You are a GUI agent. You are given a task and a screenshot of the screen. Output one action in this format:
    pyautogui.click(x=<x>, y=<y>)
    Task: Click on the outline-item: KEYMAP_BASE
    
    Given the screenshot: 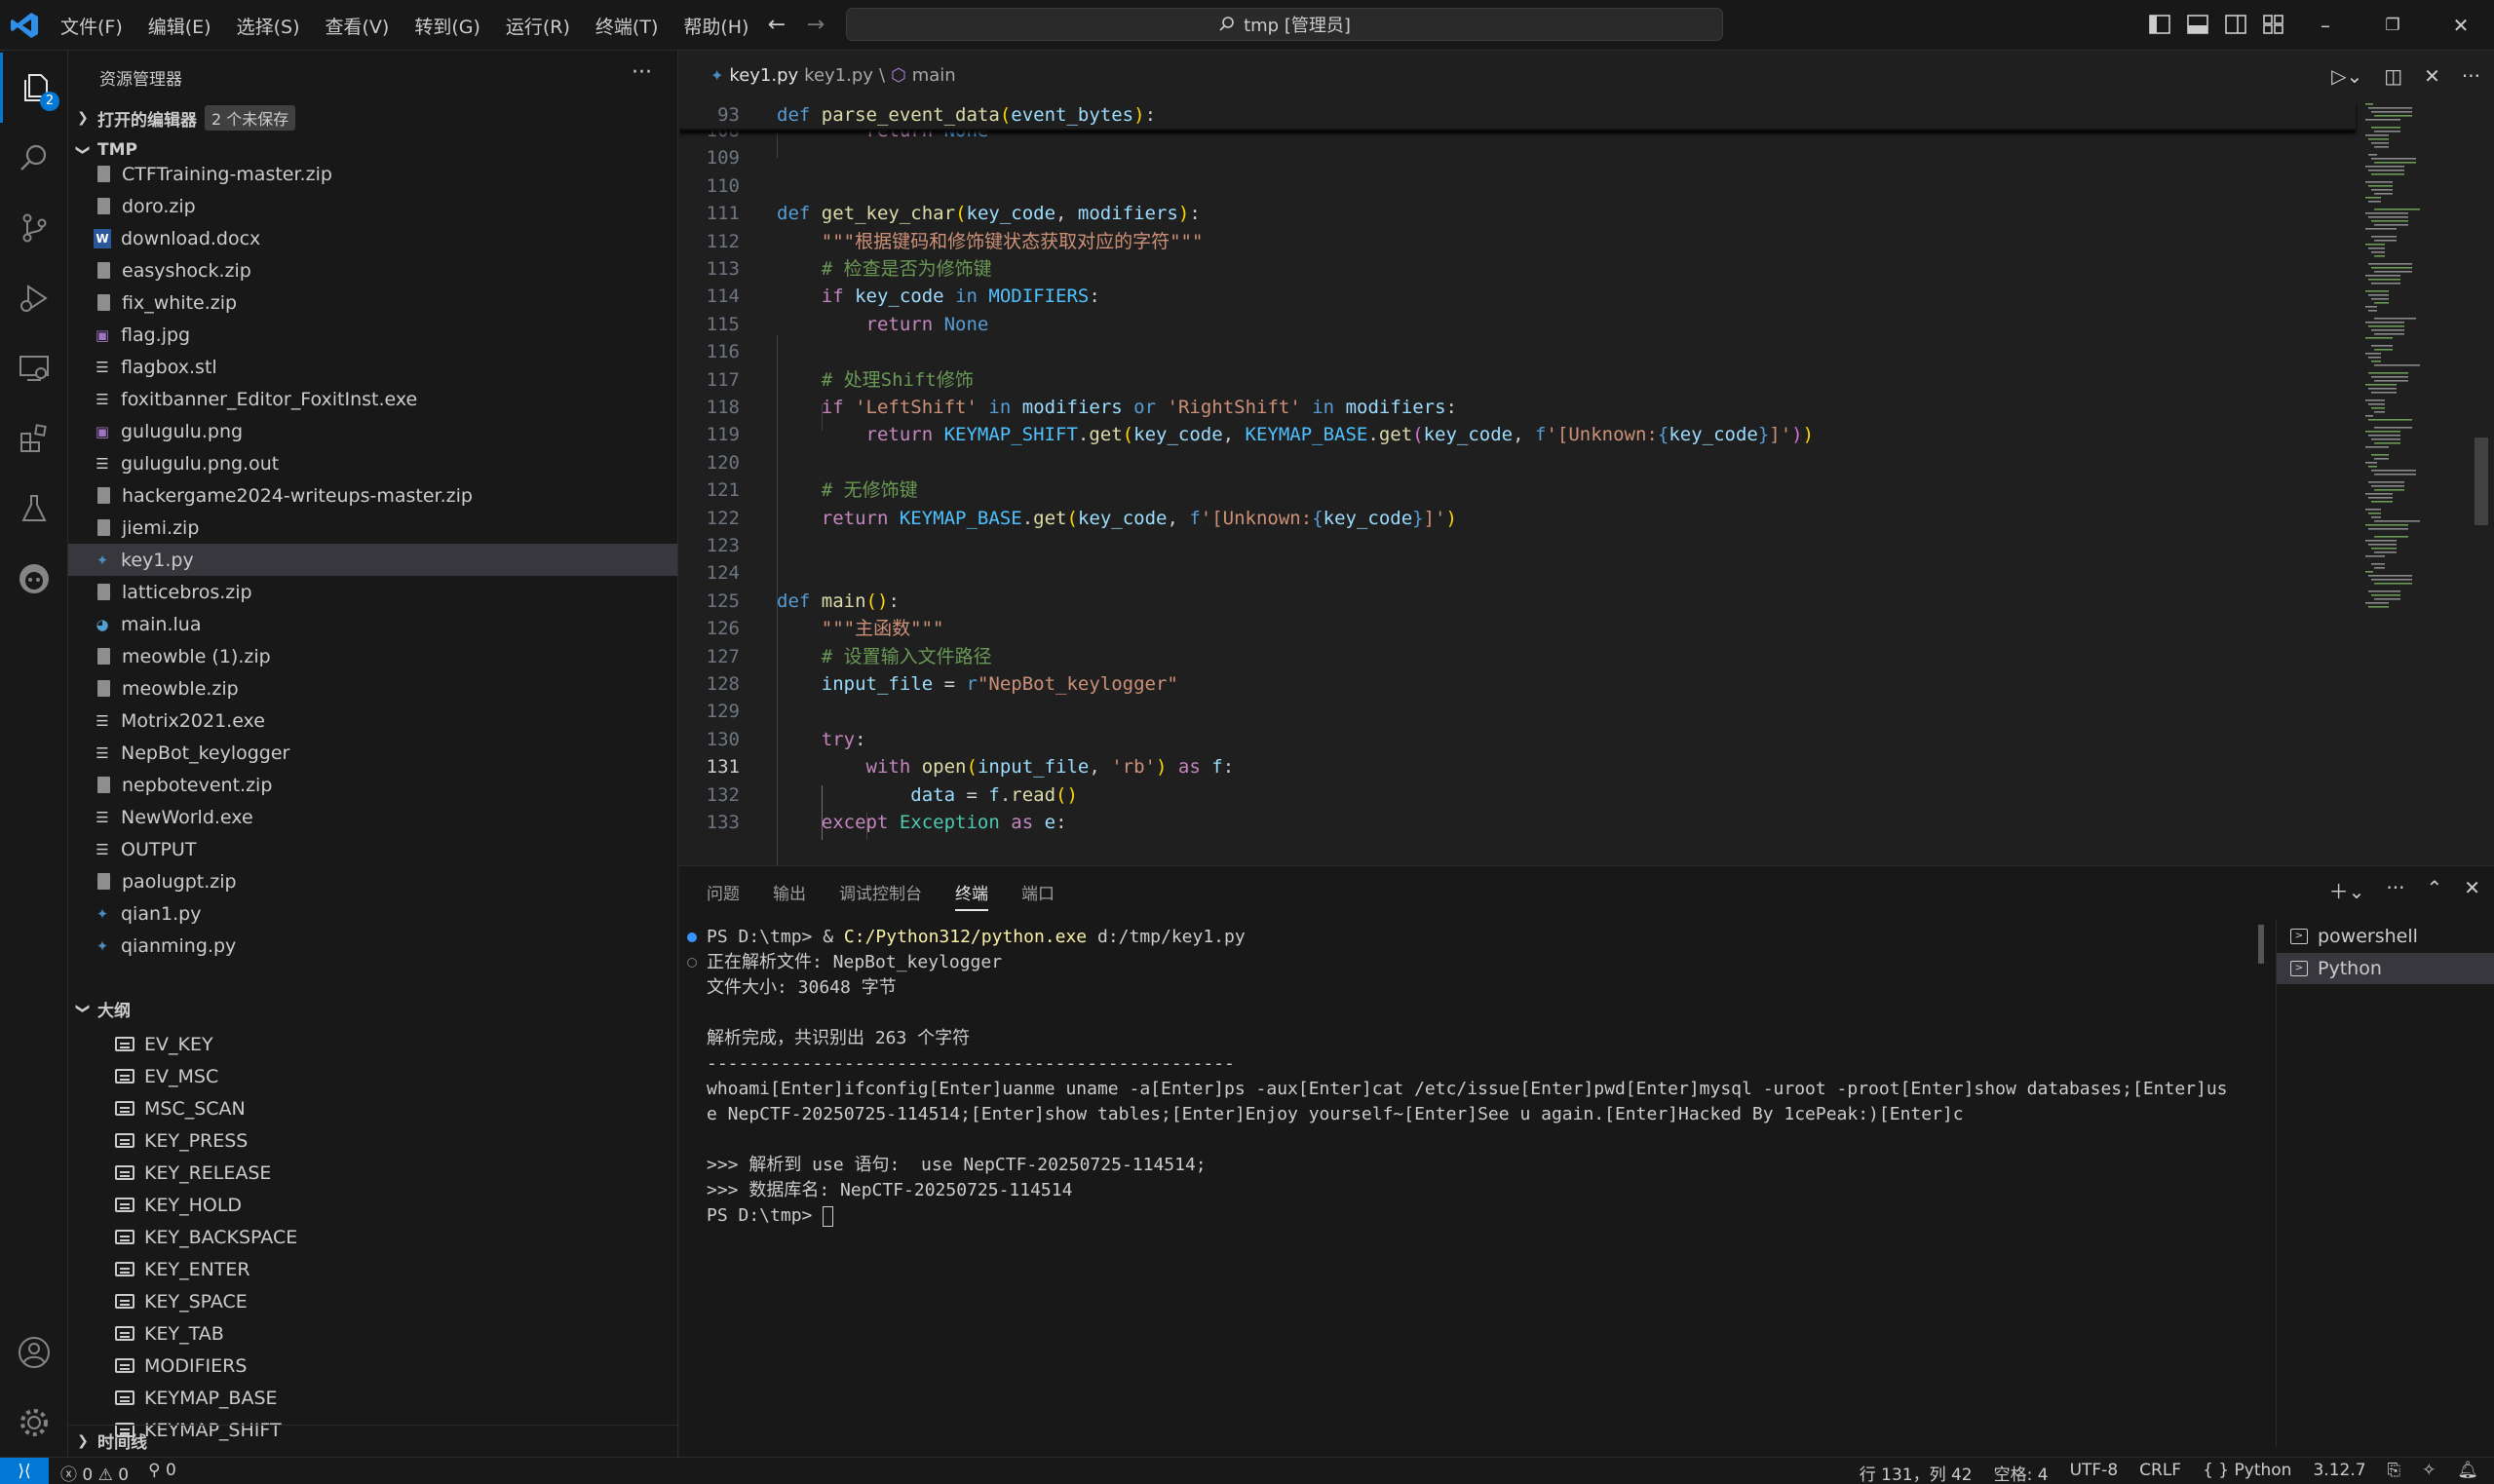 What is the action you would take?
    pyautogui.click(x=372, y=1398)
    